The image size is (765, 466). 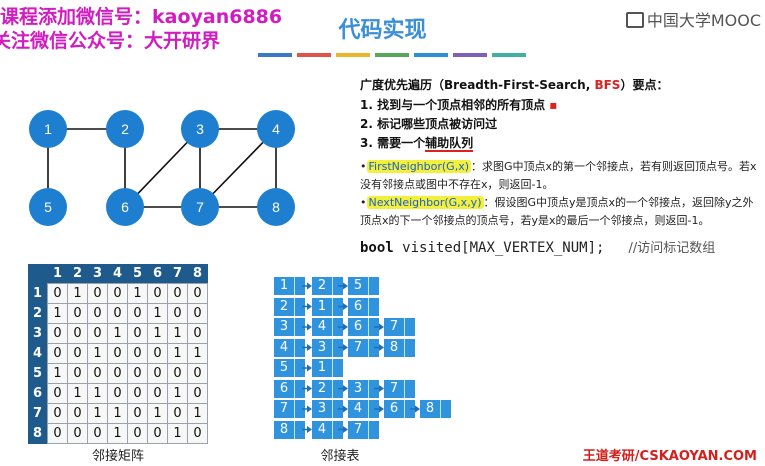 I want to click on matrix-row-header: 8, so click(x=38, y=433).